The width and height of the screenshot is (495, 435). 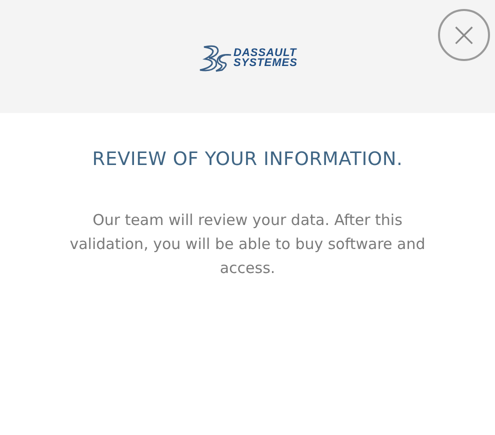 What do you see at coordinates (247, 244) in the screenshot?
I see `message-text: Our team will review your data. After this validation, you will be able to buy software and access.` at bounding box center [247, 244].